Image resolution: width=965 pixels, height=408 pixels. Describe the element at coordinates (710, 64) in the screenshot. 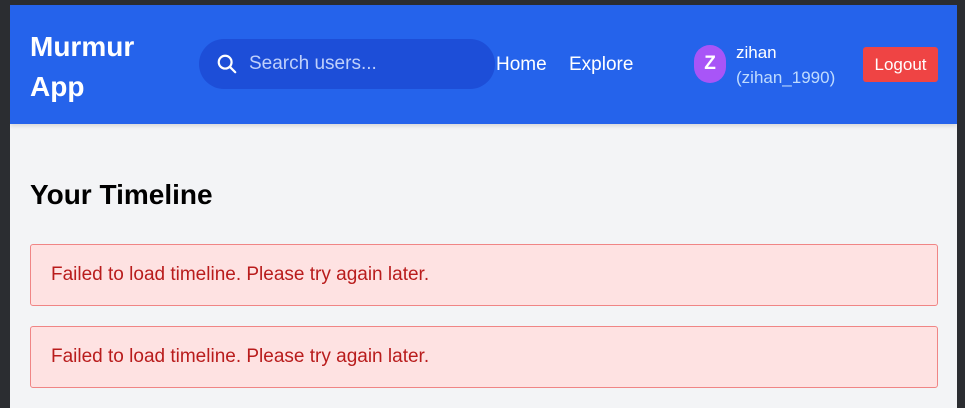

I see `avatar: Z` at that location.